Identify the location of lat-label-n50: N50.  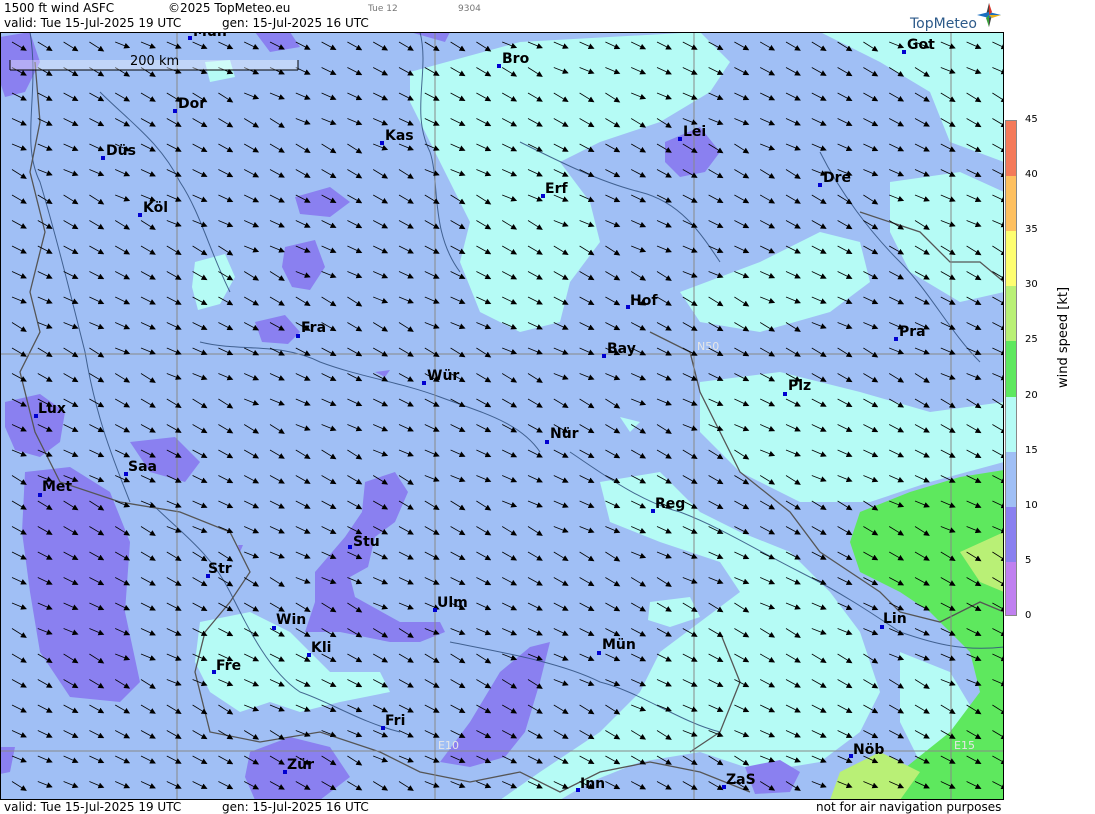
(708, 346).